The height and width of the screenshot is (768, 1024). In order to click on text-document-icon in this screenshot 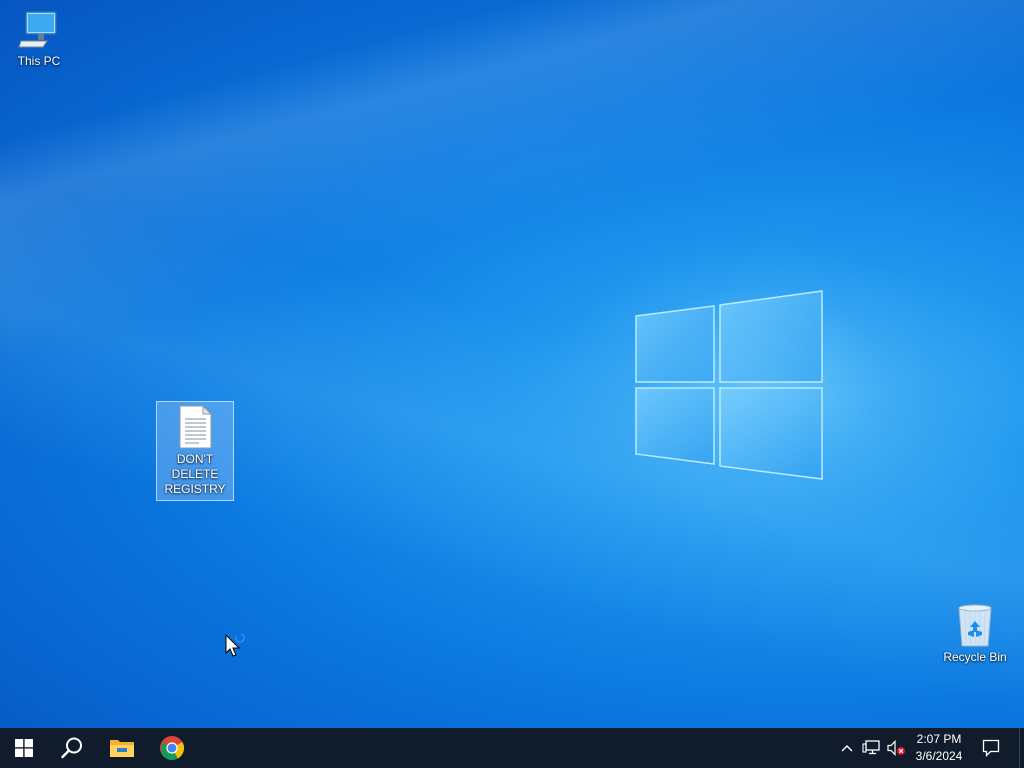, I will do `click(196, 426)`.